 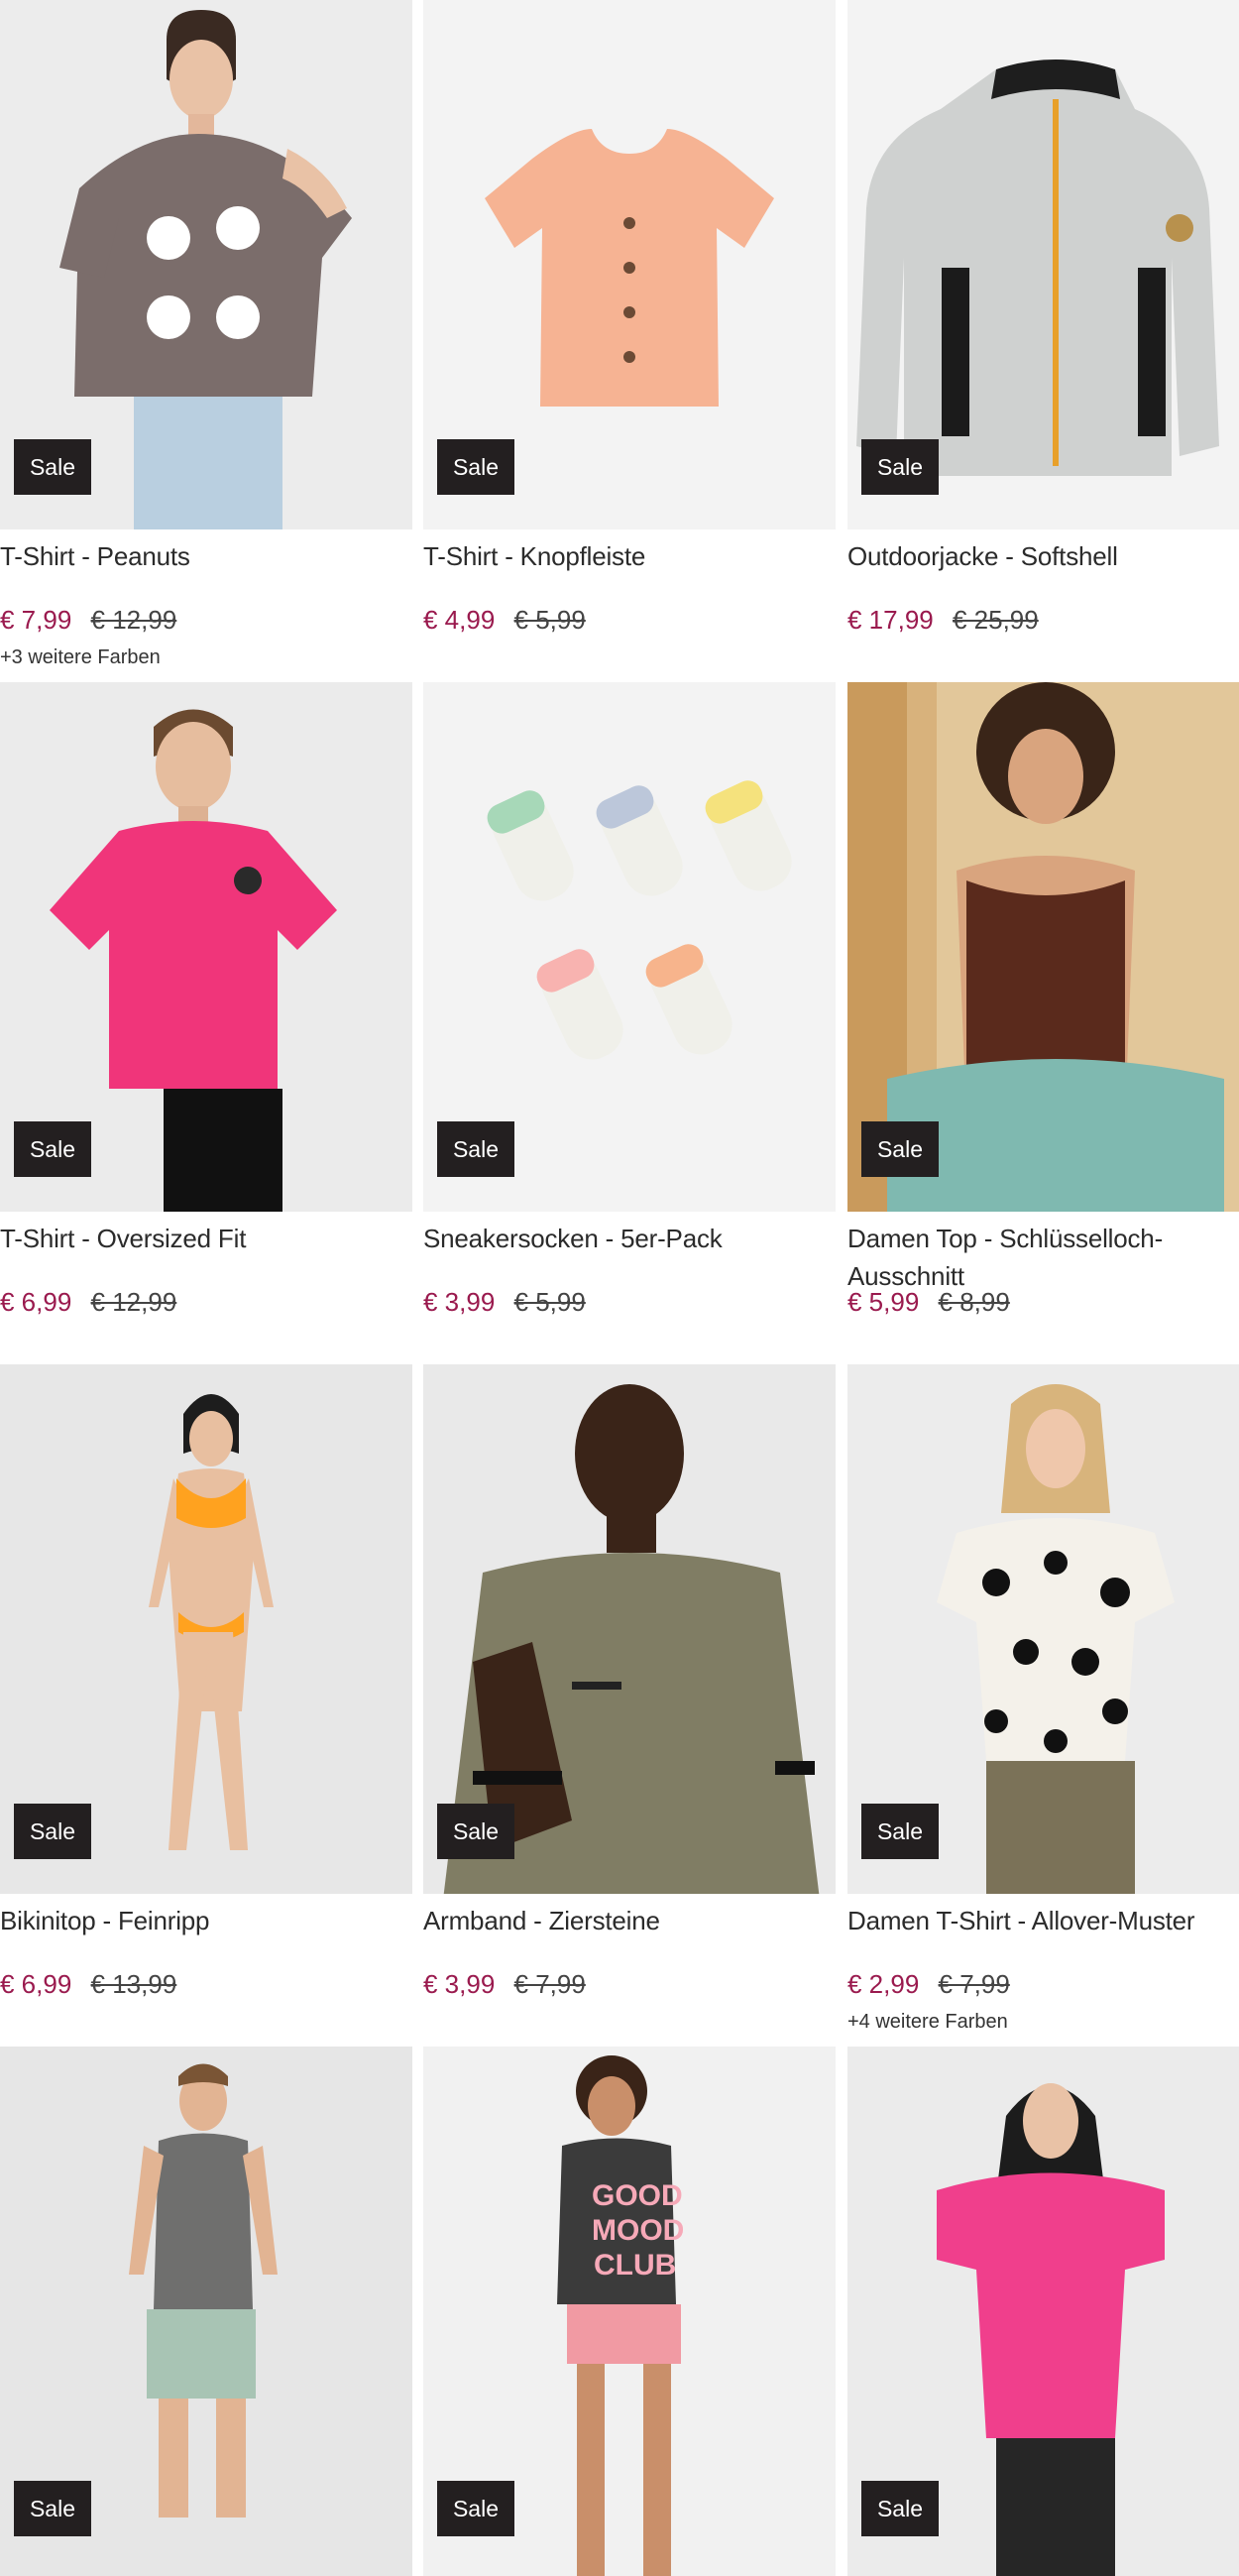 I want to click on more-colors-link: +3 weitere Farben, so click(x=81, y=658).